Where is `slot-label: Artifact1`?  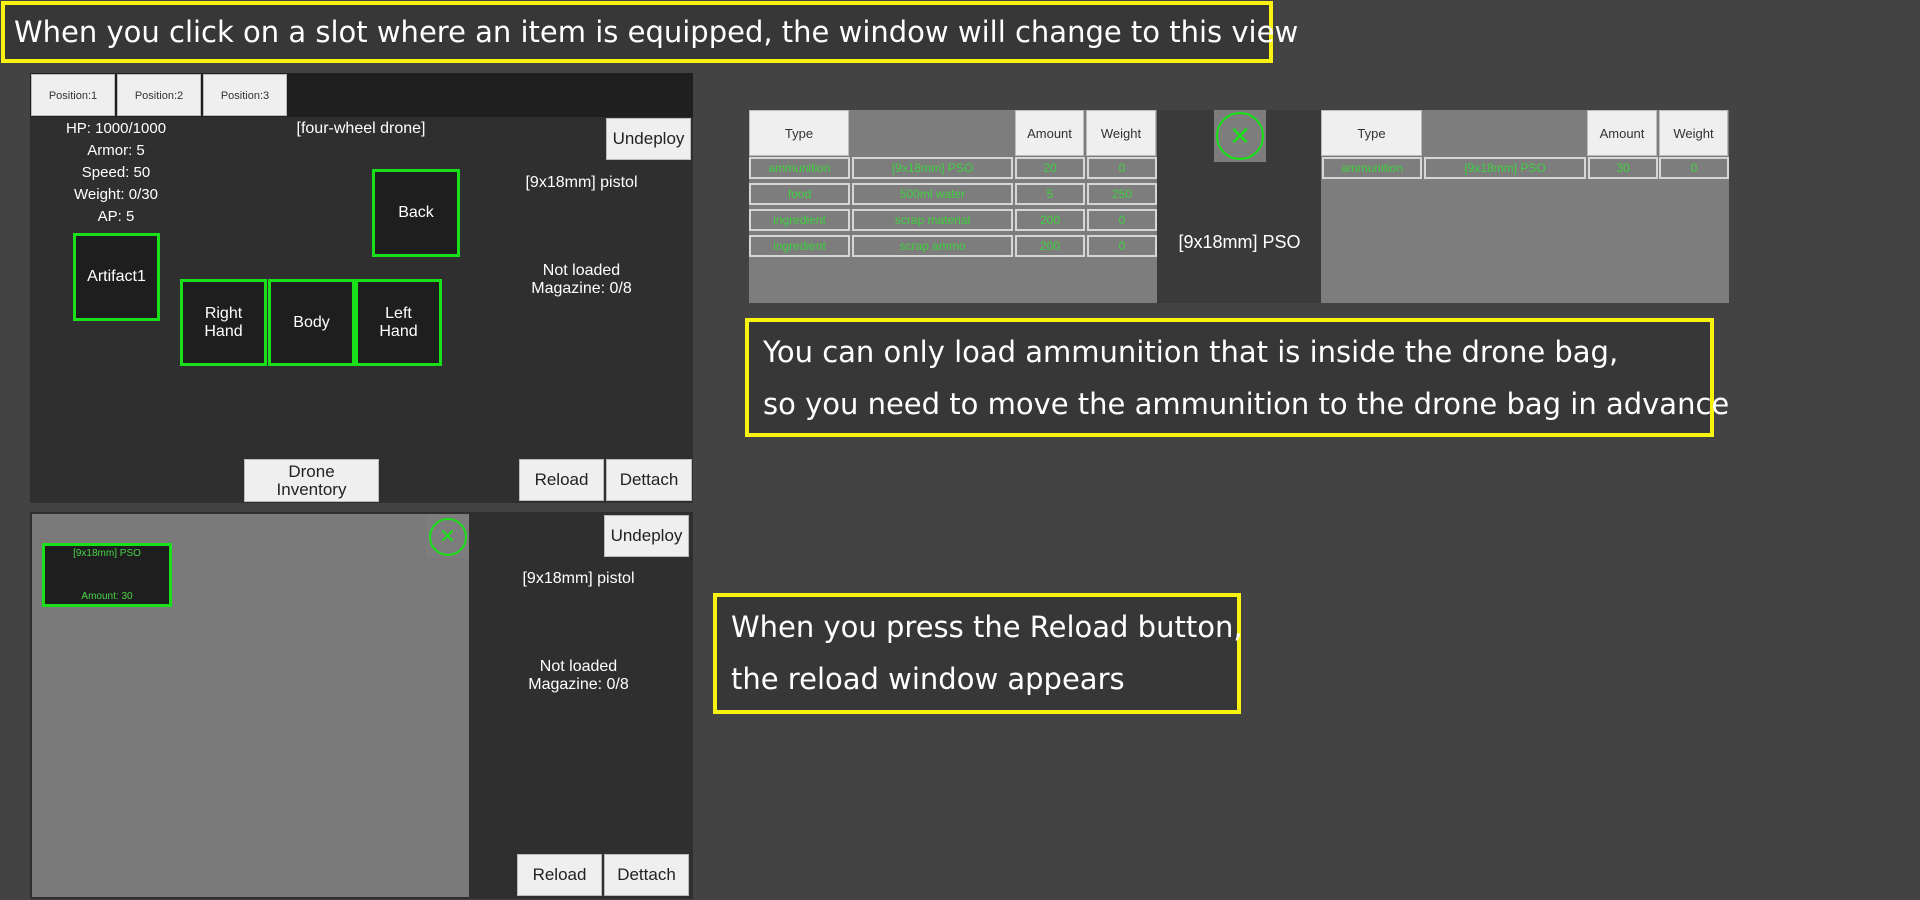
slot-label: Artifact1 is located at coordinates (116, 276).